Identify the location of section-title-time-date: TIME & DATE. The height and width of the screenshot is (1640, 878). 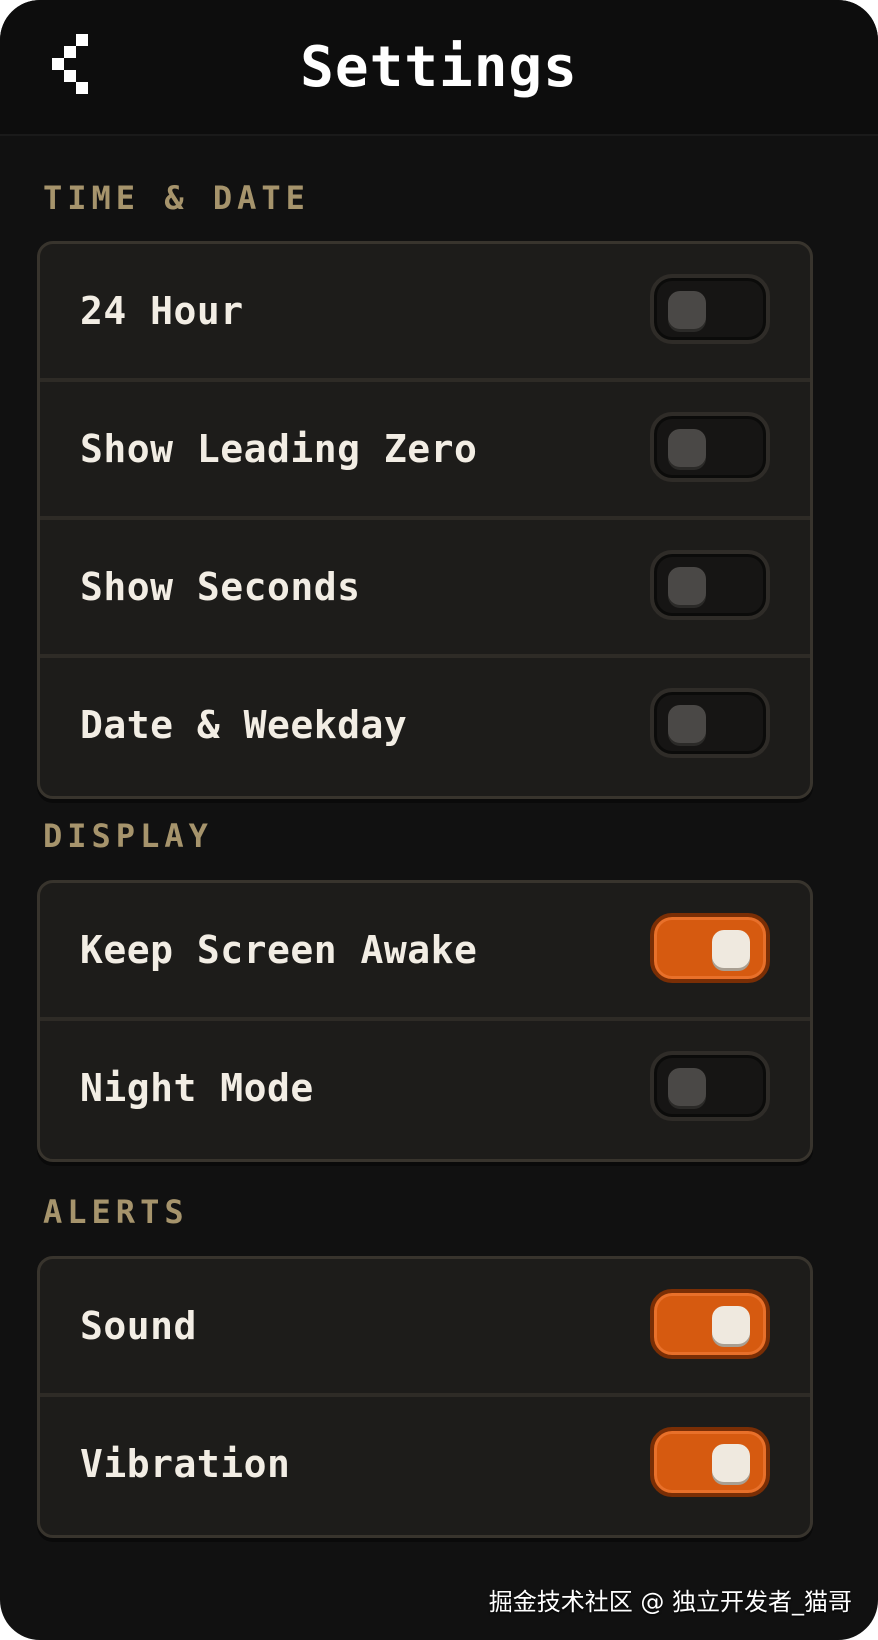
(176, 198).